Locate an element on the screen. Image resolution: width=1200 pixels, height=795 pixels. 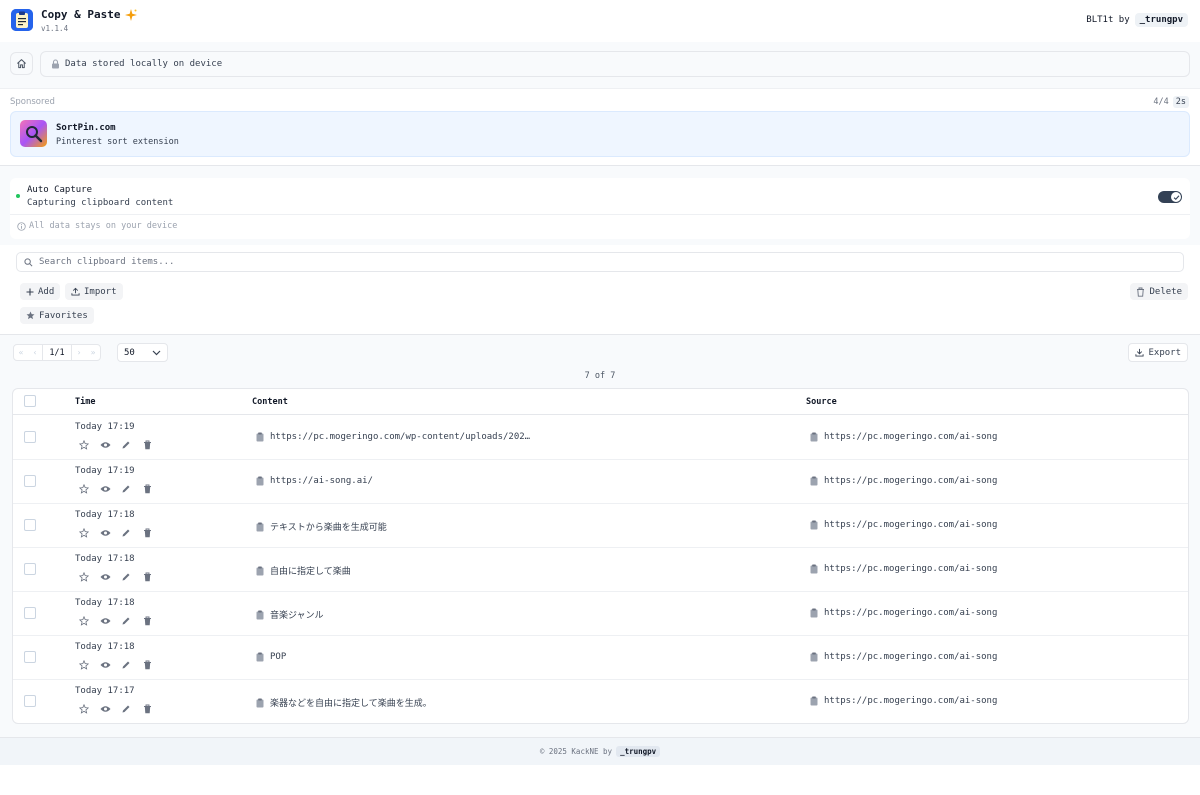
search-input is located at coordinates (604, 262).